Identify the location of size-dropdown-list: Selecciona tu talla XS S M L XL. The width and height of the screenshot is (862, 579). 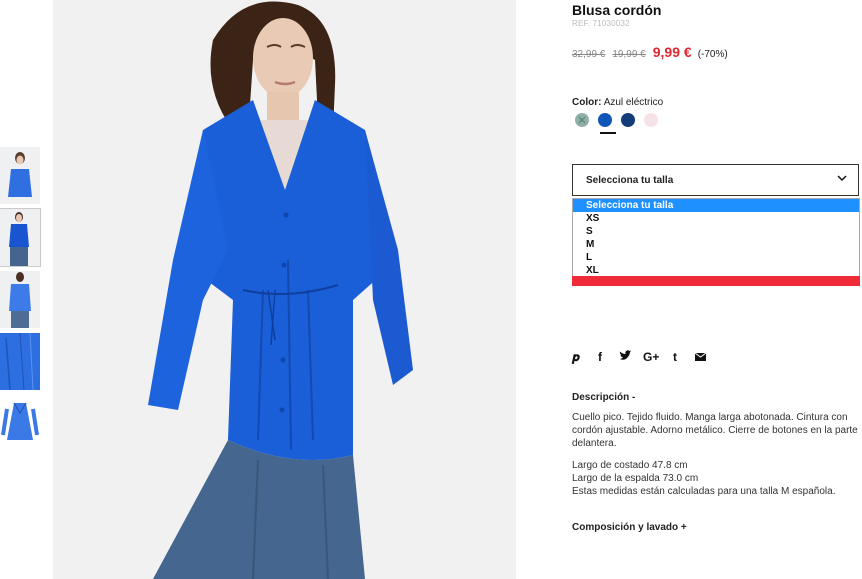
(716, 238).